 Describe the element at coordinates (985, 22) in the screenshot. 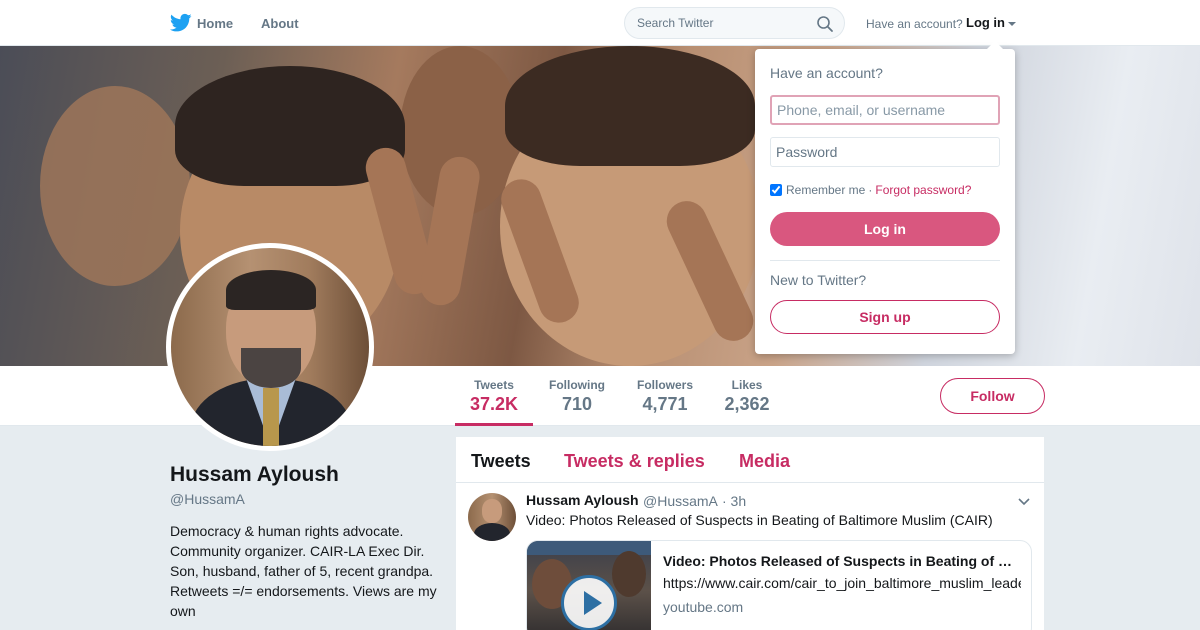

I see `login-link-label: Log in` at that location.